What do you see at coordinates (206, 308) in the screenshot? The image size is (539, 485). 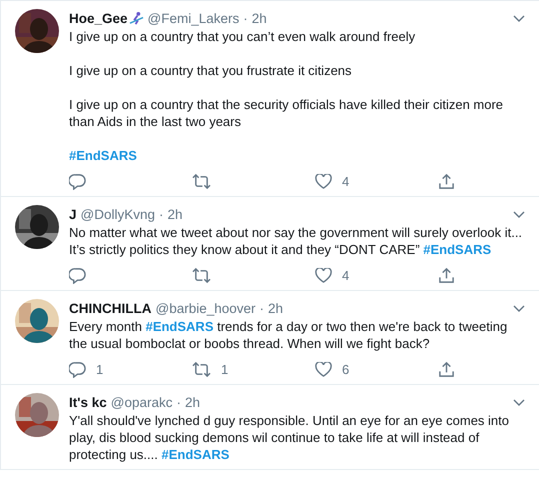 I see `user-handle: @barbie_hoover` at bounding box center [206, 308].